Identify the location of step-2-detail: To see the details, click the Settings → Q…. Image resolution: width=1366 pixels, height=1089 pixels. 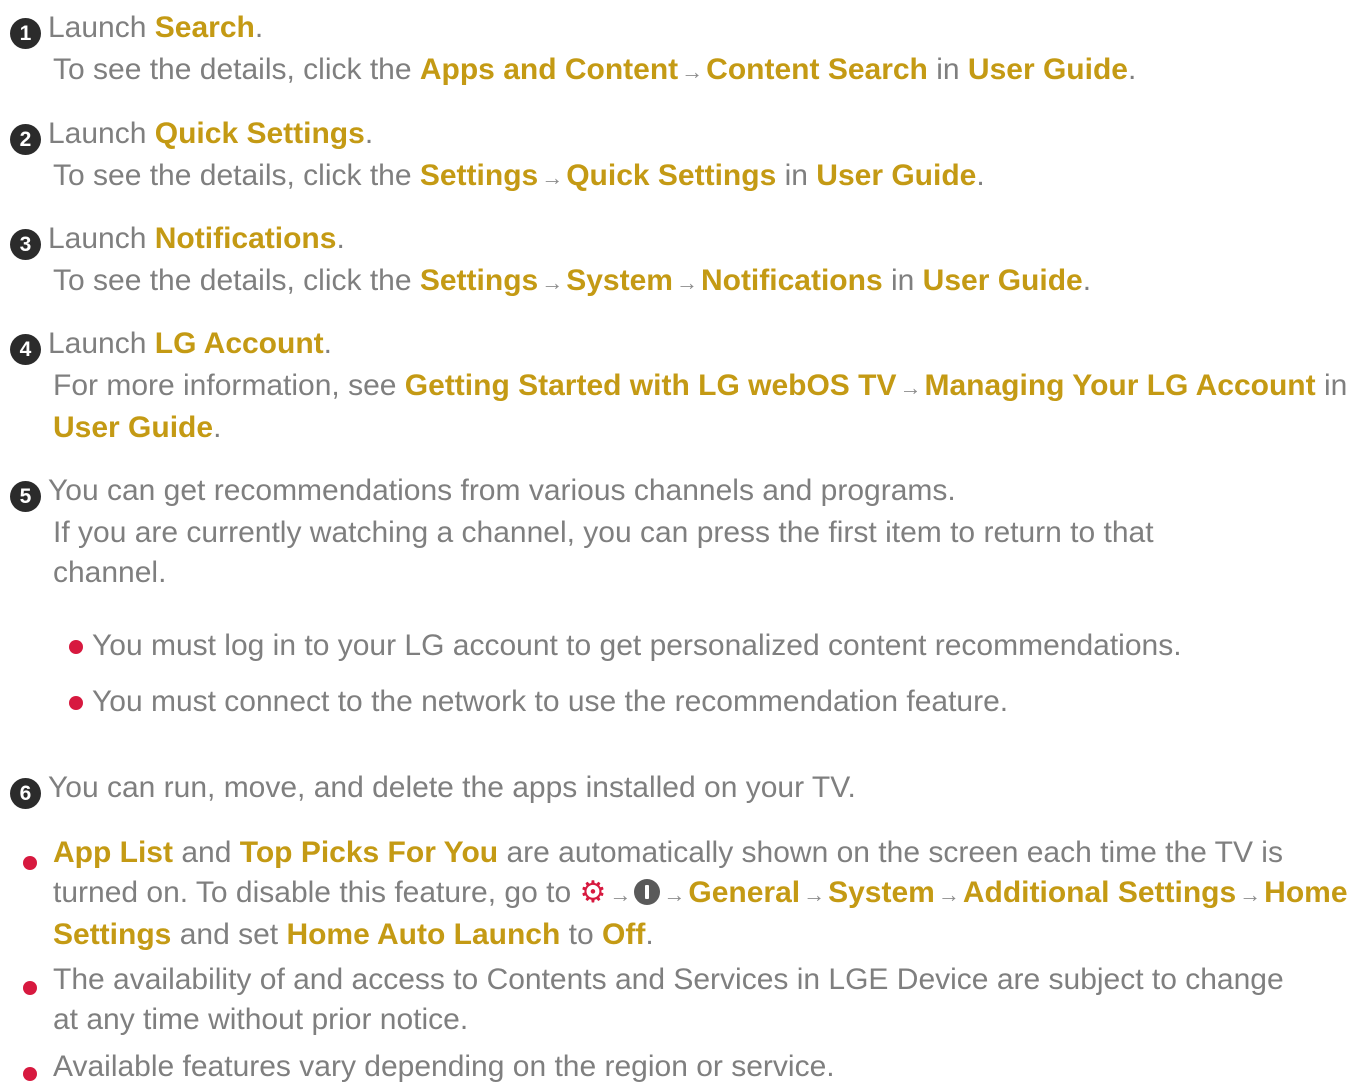
(519, 175).